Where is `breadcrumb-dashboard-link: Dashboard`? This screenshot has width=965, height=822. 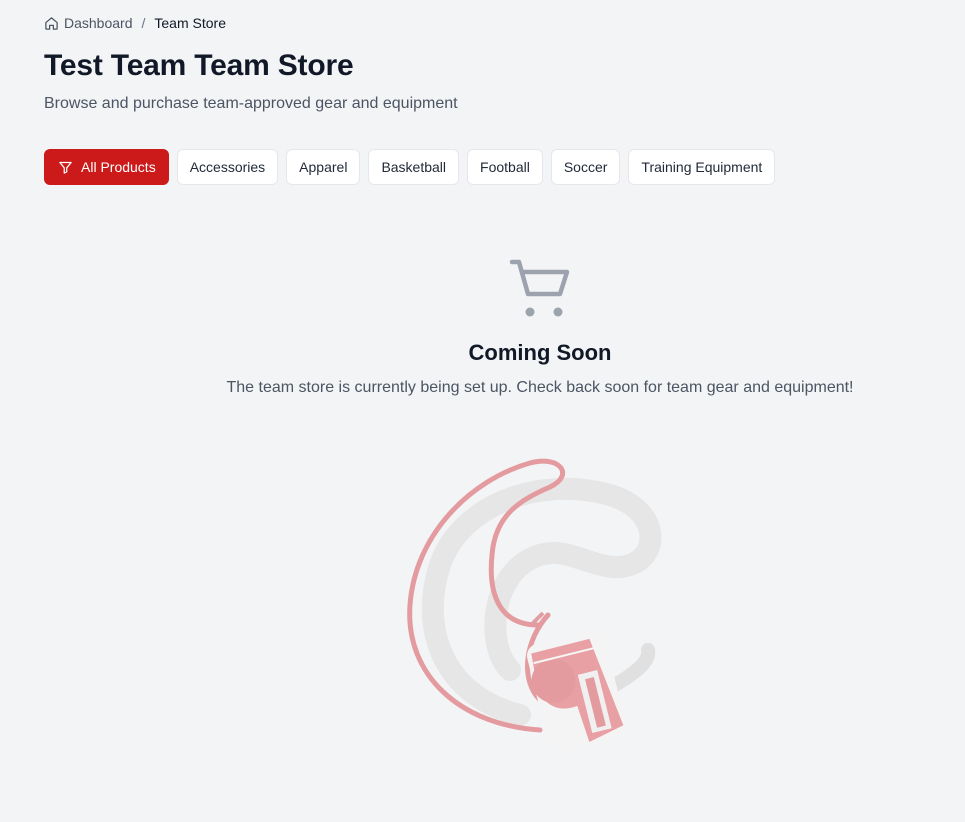 breadcrumb-dashboard-link: Dashboard is located at coordinates (88, 23).